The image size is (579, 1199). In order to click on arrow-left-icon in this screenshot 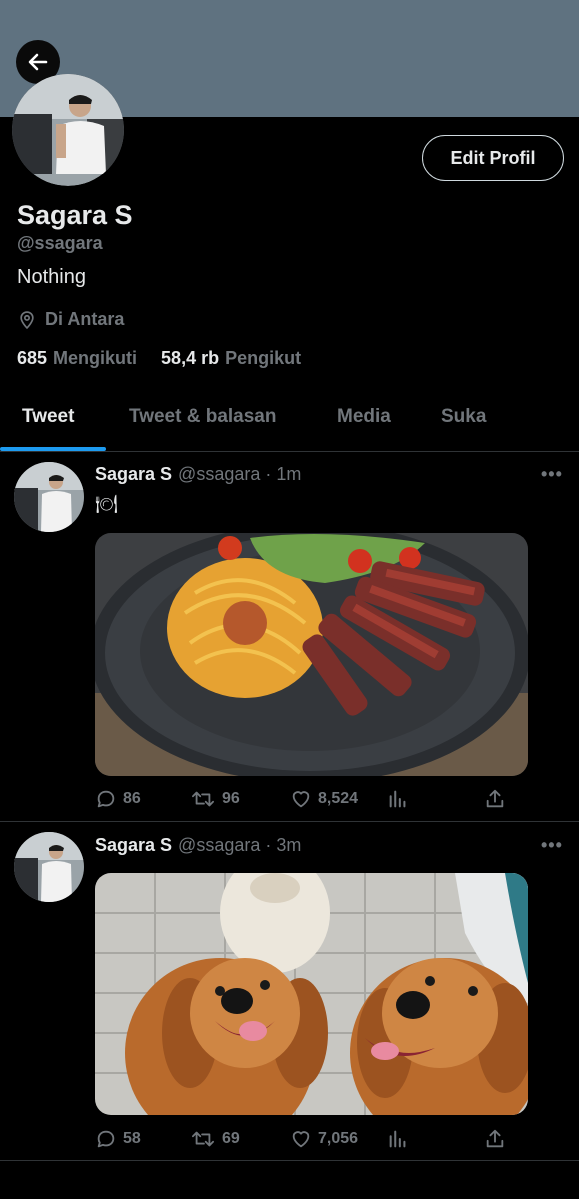, I will do `click(38, 62)`.